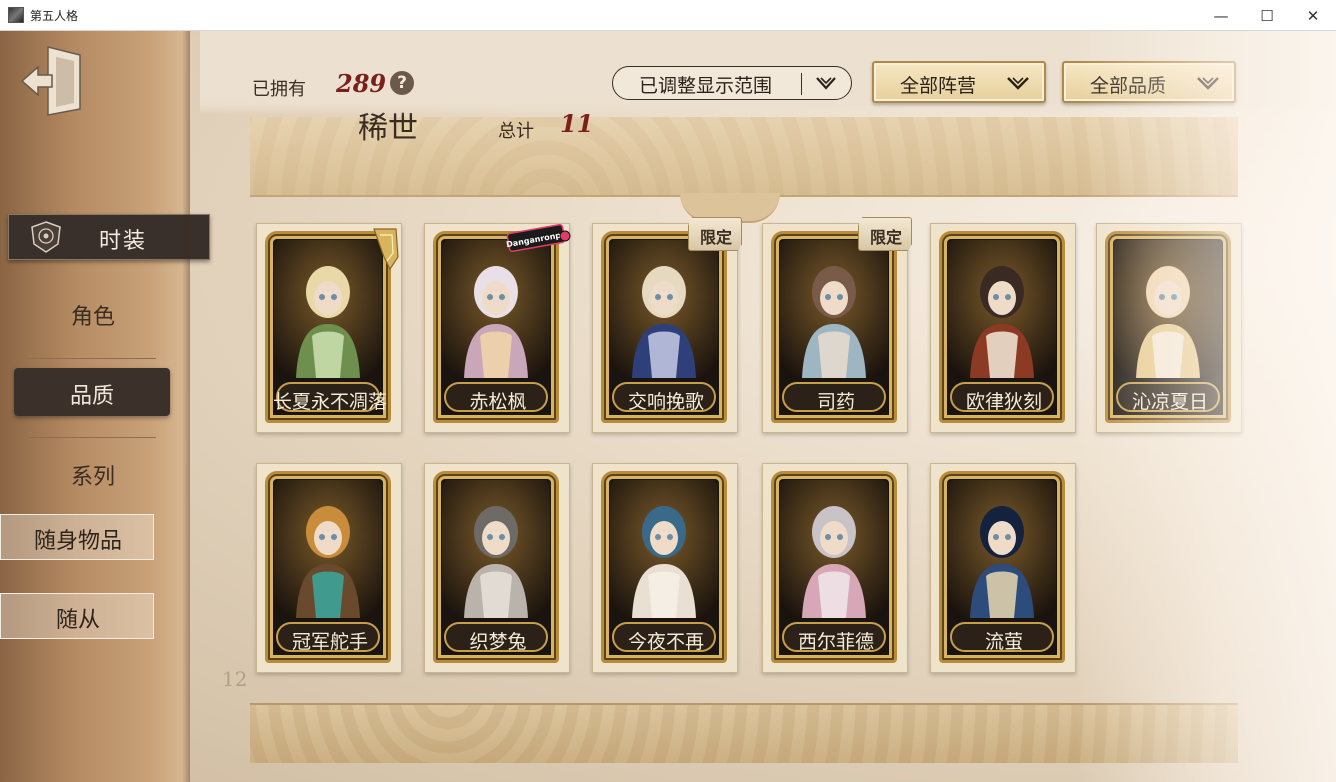  I want to click on card-name-plate: 织梦兔, so click(496, 637).